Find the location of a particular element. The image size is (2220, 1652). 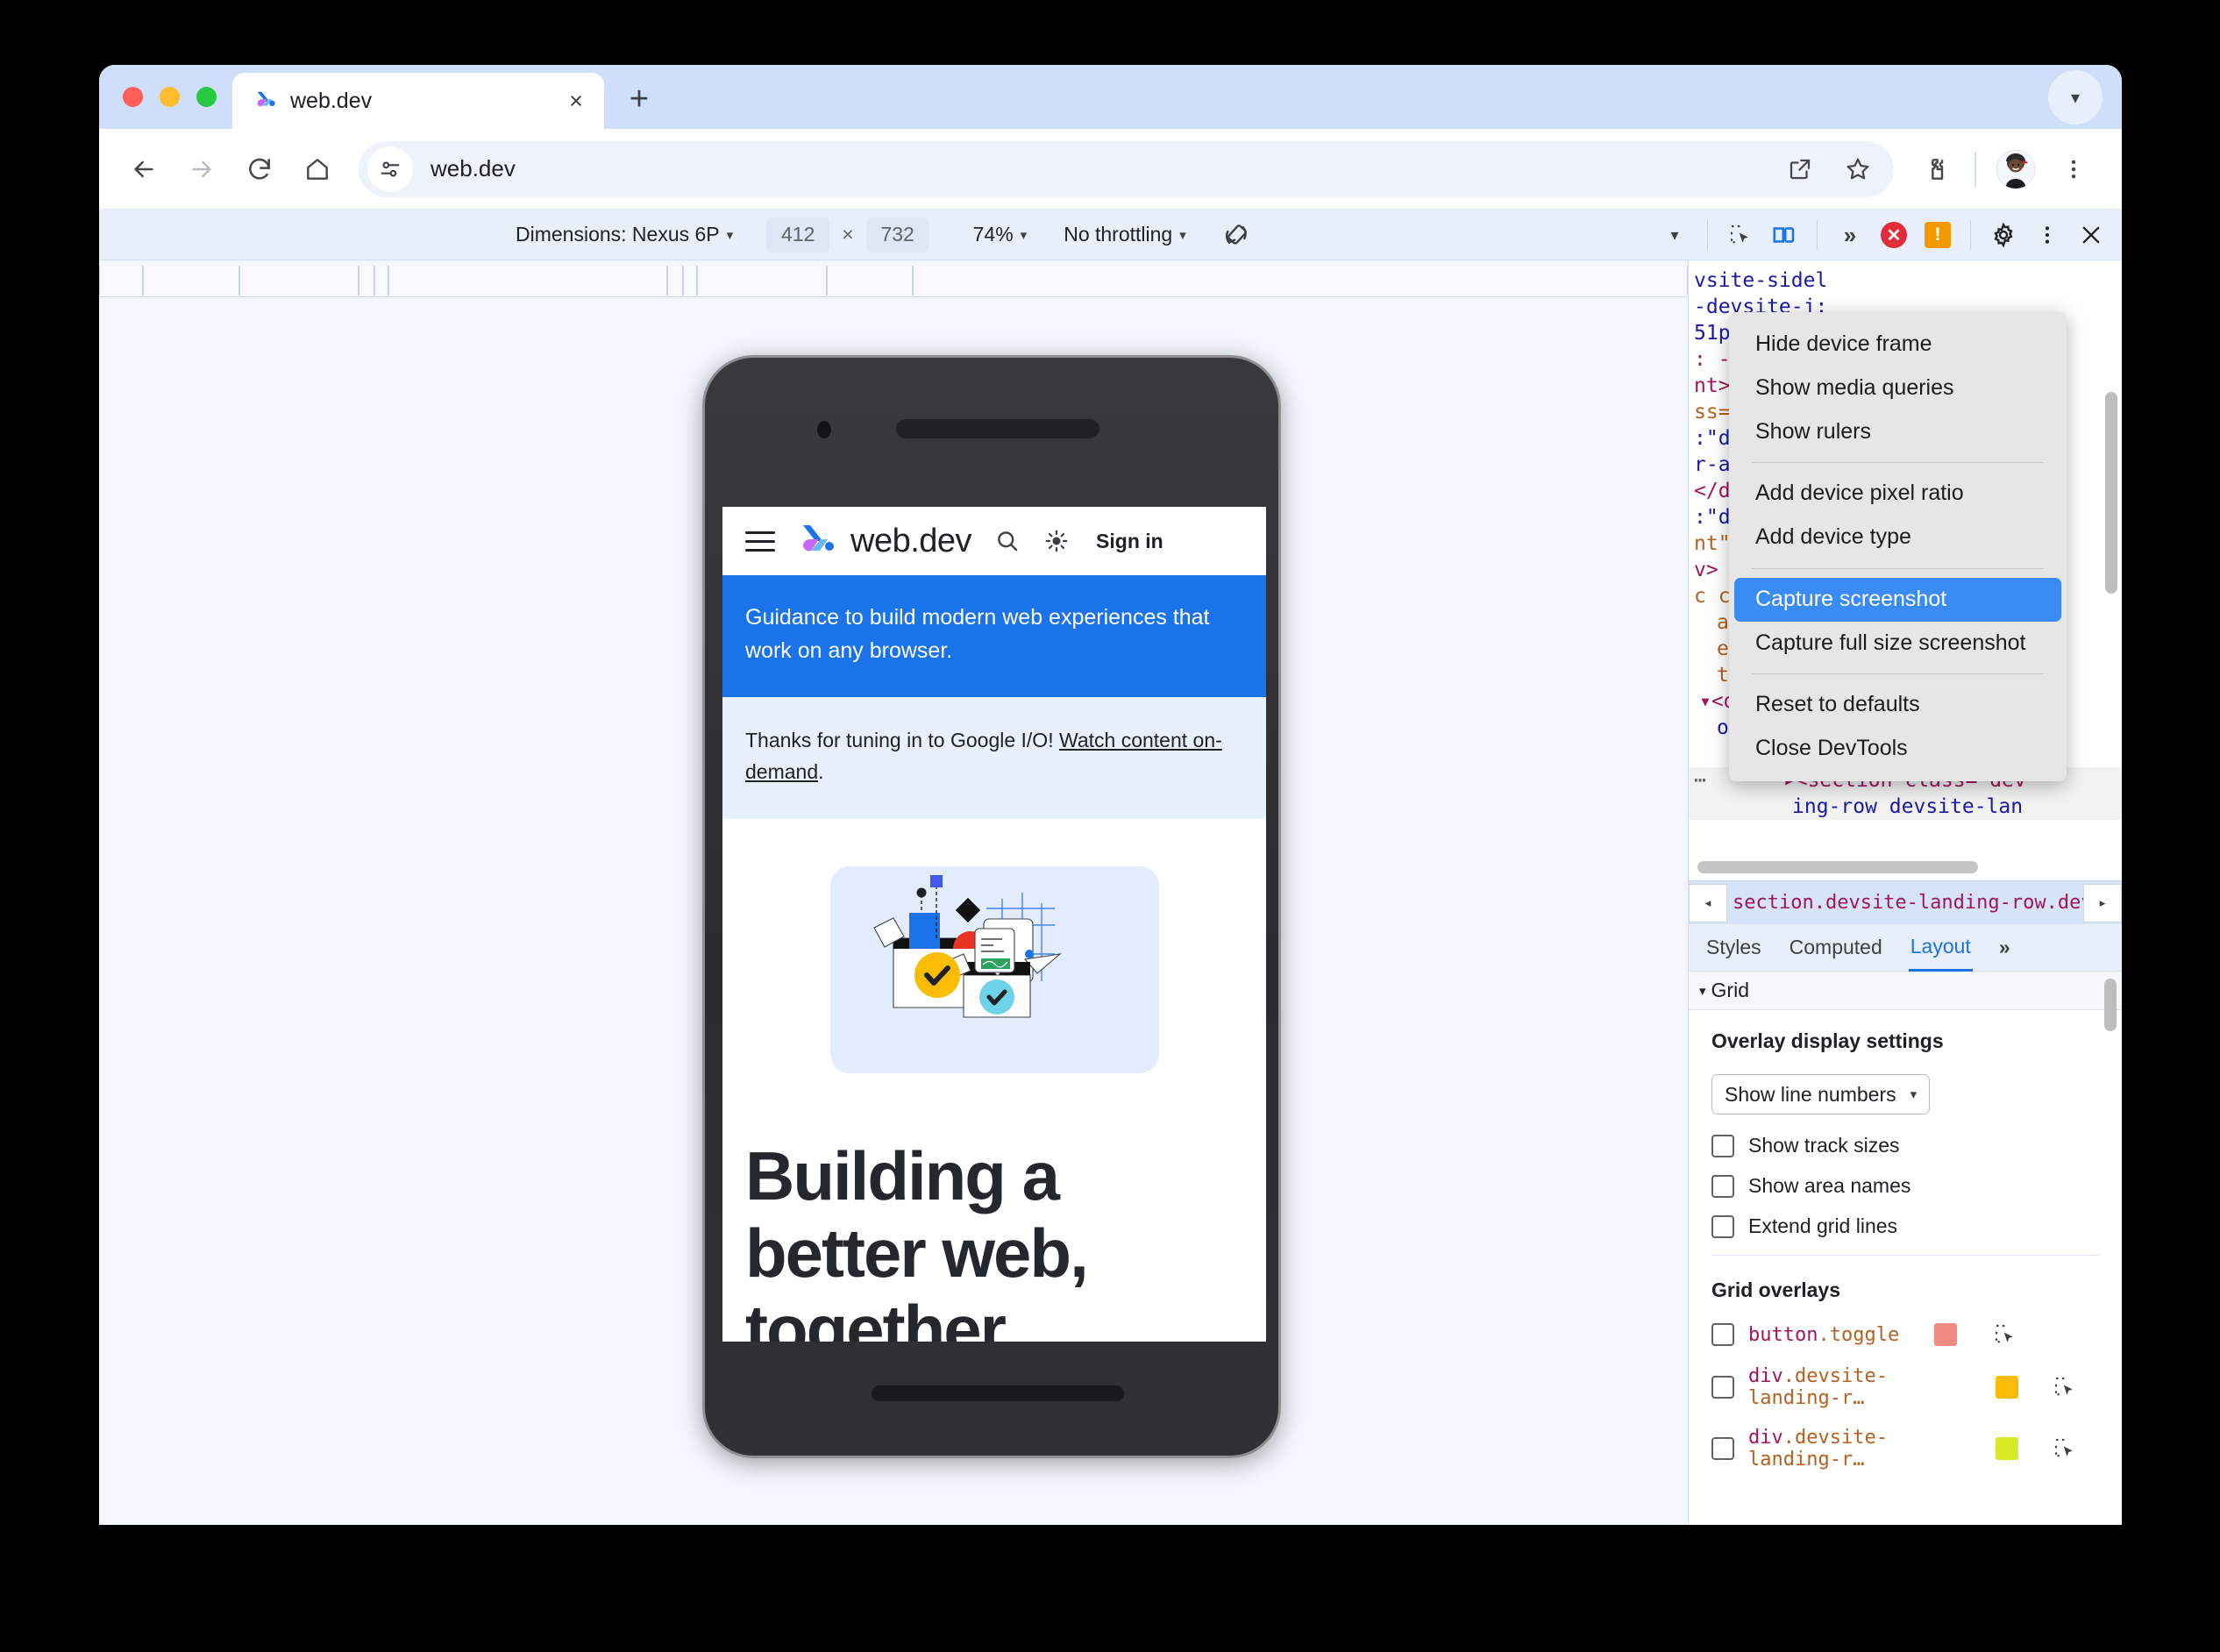

width-input: 412 is located at coordinates (798, 235).